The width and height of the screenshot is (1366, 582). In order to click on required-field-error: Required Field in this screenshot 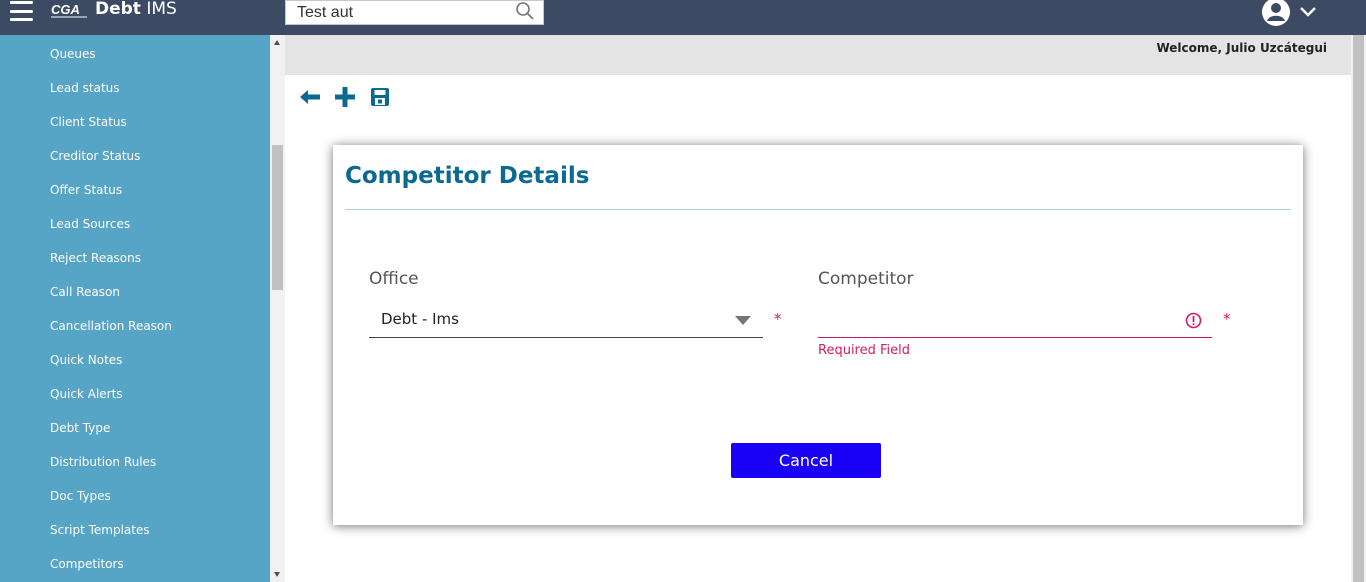, I will do `click(864, 350)`.